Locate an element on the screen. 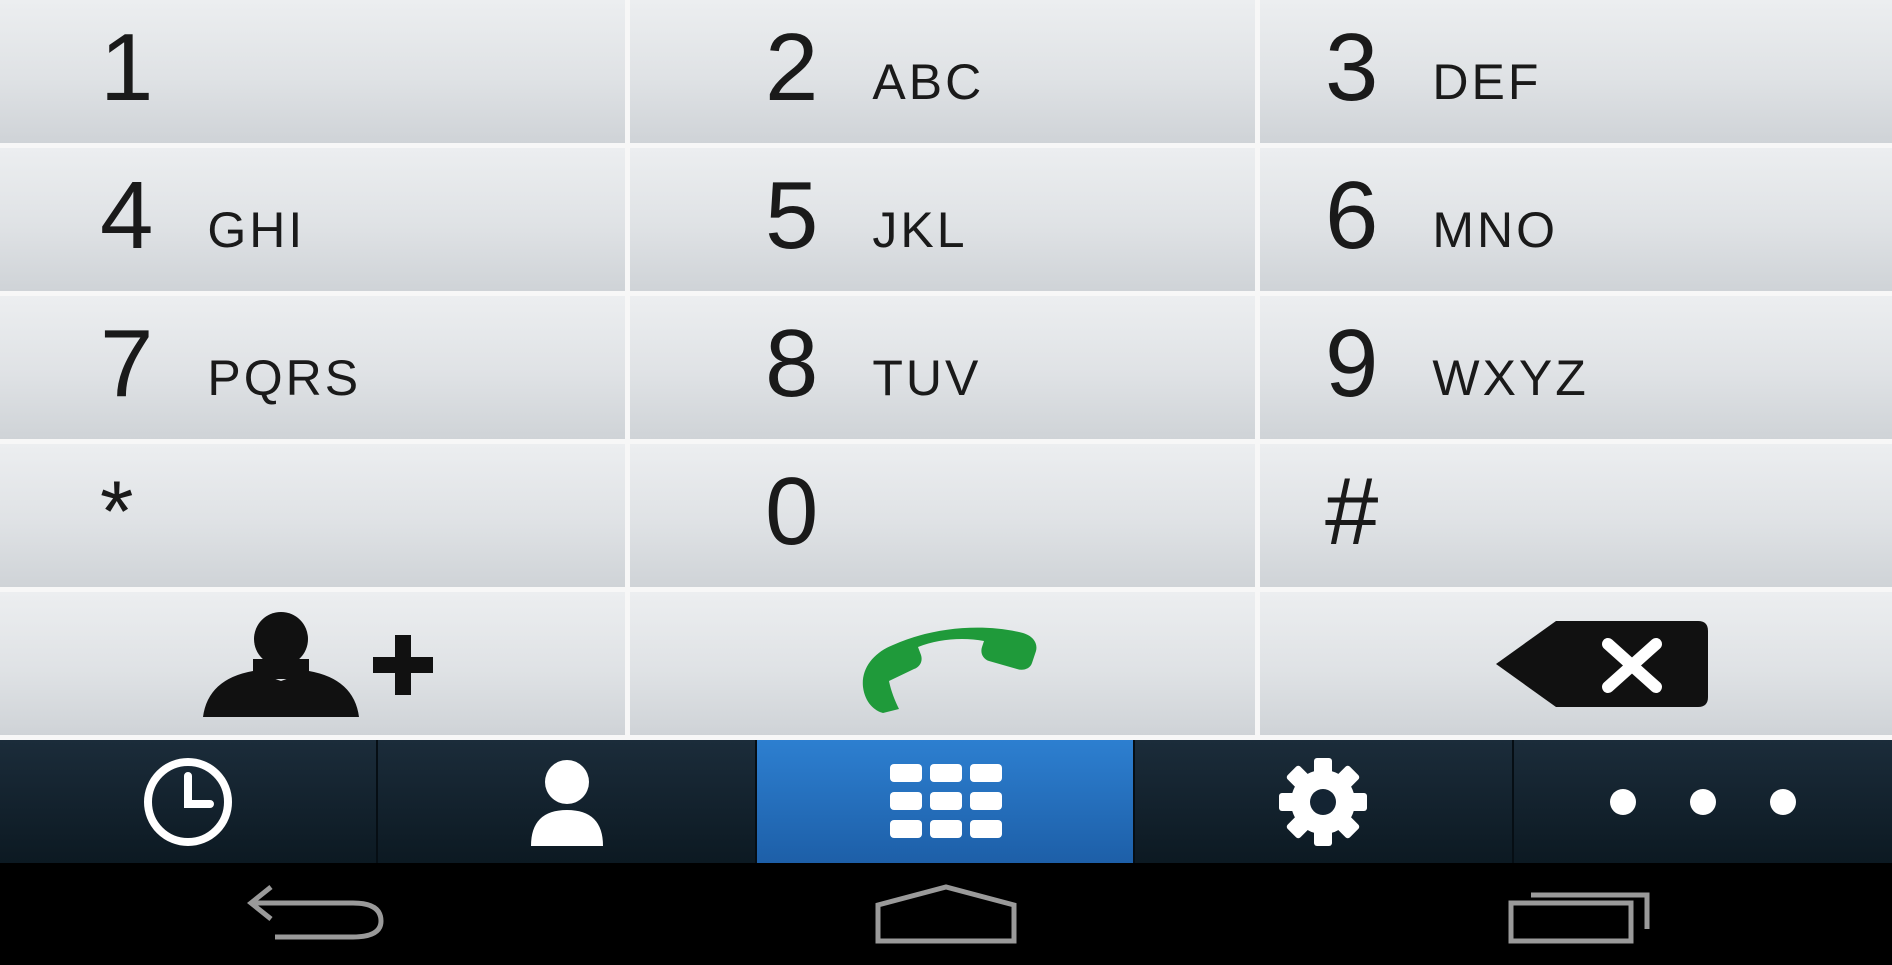 Image resolution: width=1892 pixels, height=965 pixels. key-digit: 7 is located at coordinates (127, 363).